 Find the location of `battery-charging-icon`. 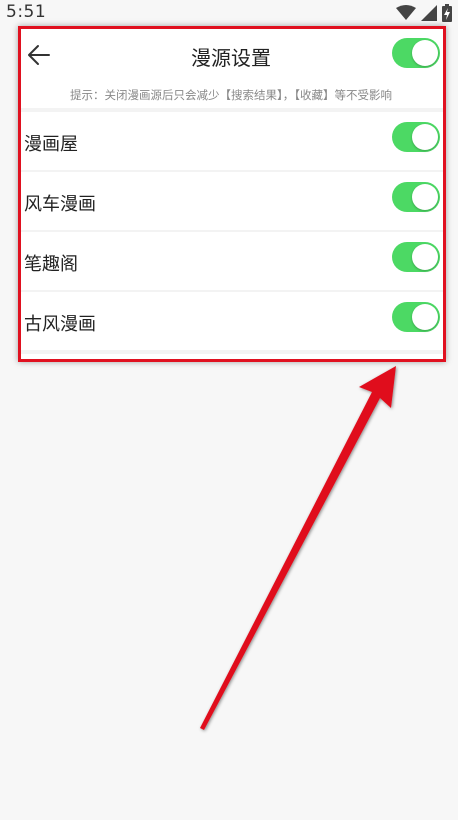

battery-charging-icon is located at coordinates (447, 13).